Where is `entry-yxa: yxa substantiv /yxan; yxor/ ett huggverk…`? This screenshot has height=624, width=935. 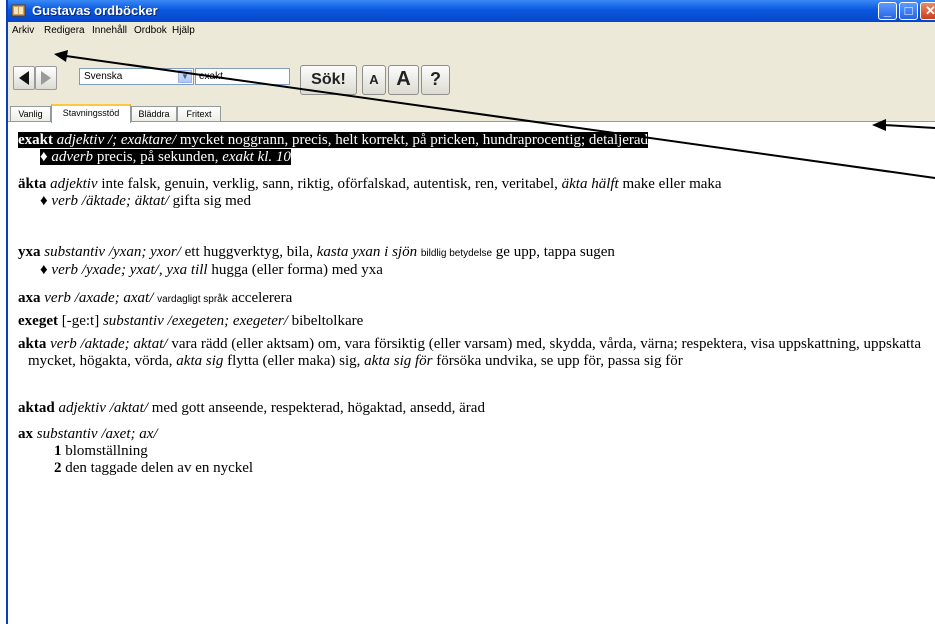 entry-yxa: yxa substantiv /yxan; yxor/ ett huggverk… is located at coordinates (470, 261).